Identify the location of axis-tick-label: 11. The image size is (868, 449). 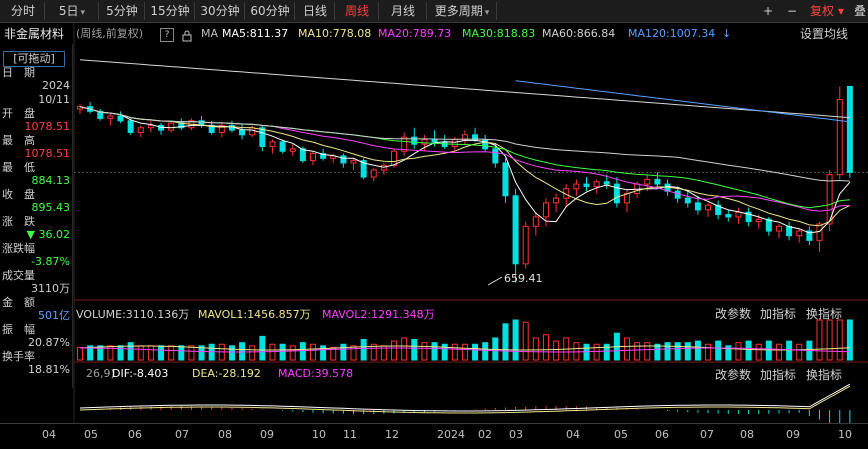
(350, 434).